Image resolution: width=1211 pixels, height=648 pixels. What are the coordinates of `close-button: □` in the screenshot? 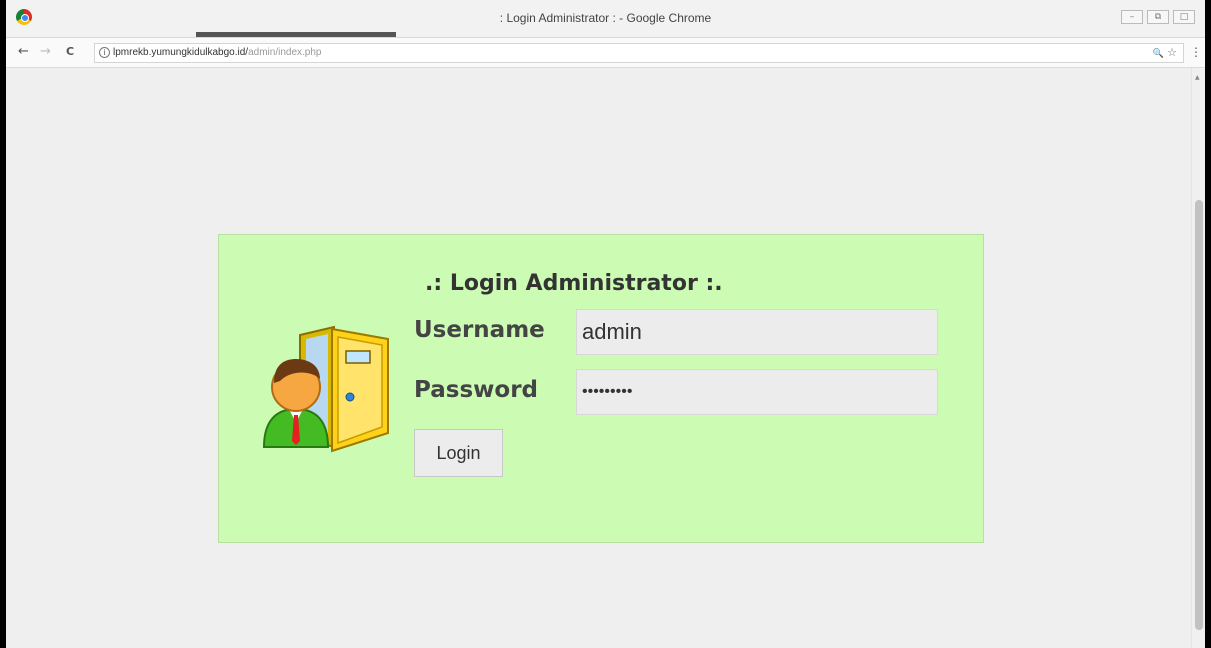 It's located at (1184, 17).